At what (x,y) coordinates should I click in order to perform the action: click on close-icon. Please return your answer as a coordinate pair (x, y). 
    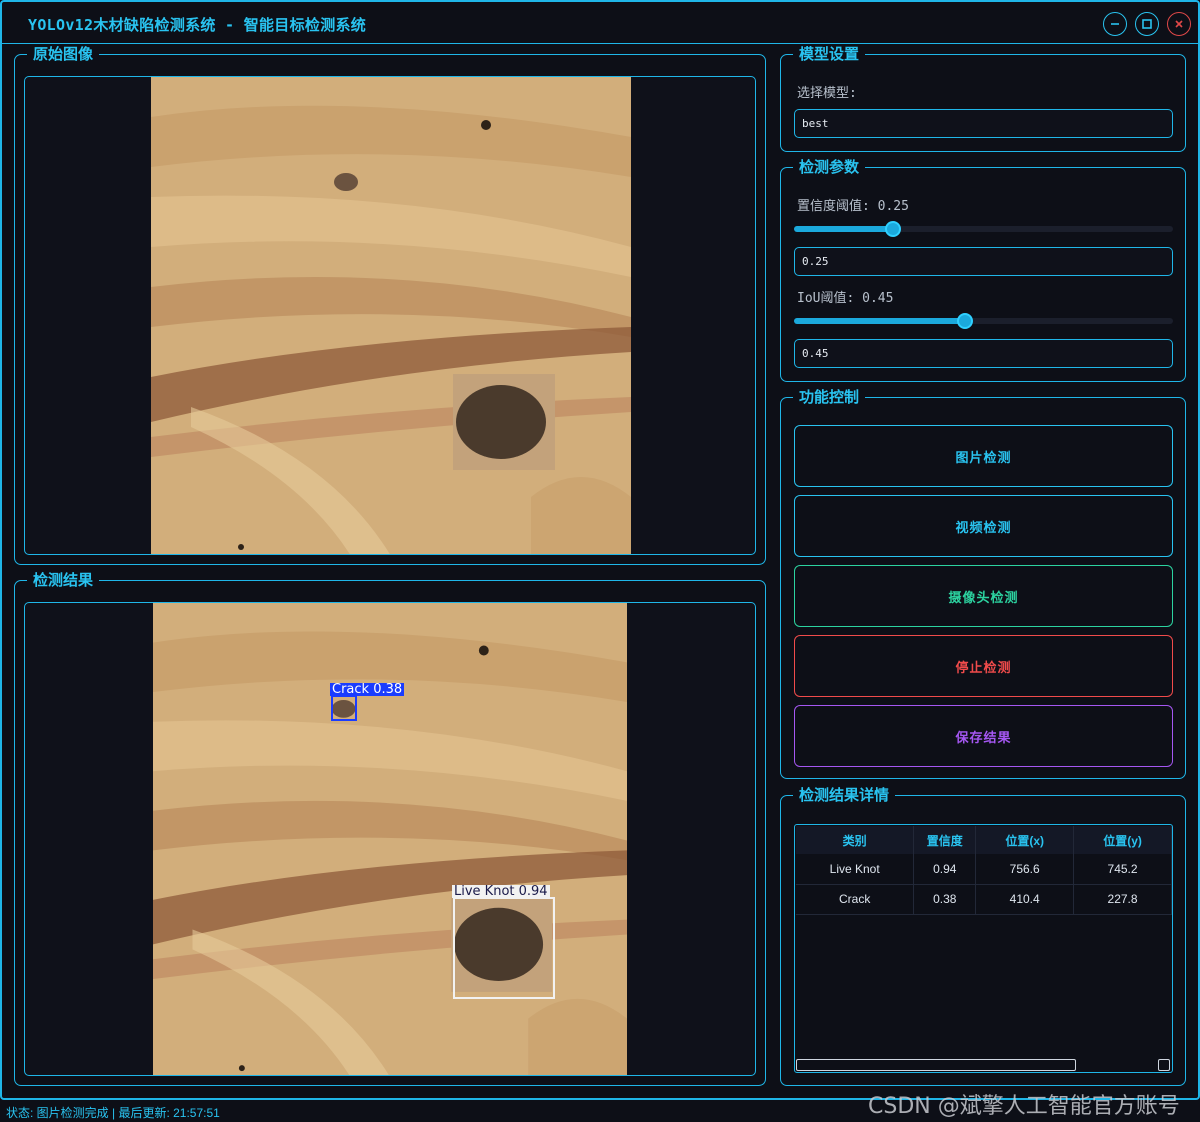
    Looking at the image, I should click on (1179, 24).